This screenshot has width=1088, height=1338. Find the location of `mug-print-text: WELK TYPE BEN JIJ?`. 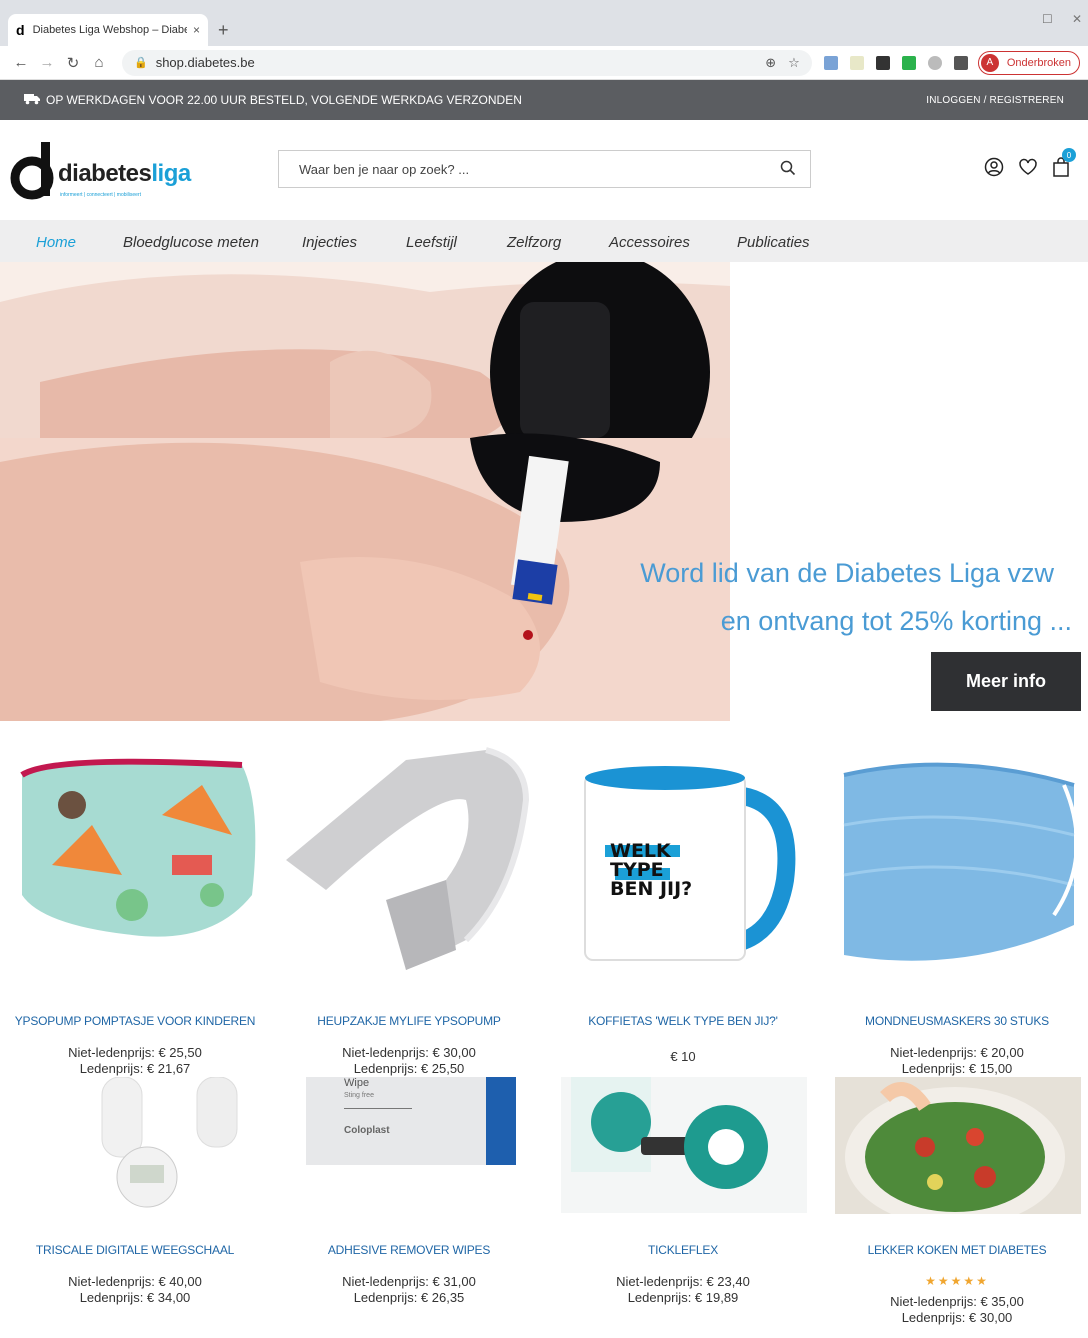

mug-print-text: WELK TYPE BEN JIJ? is located at coordinates (651, 870).